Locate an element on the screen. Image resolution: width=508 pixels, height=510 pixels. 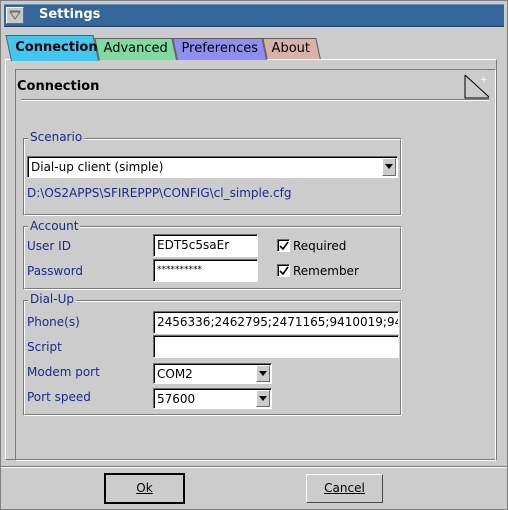
port-speed-label: Port speed is located at coordinates (59, 397).